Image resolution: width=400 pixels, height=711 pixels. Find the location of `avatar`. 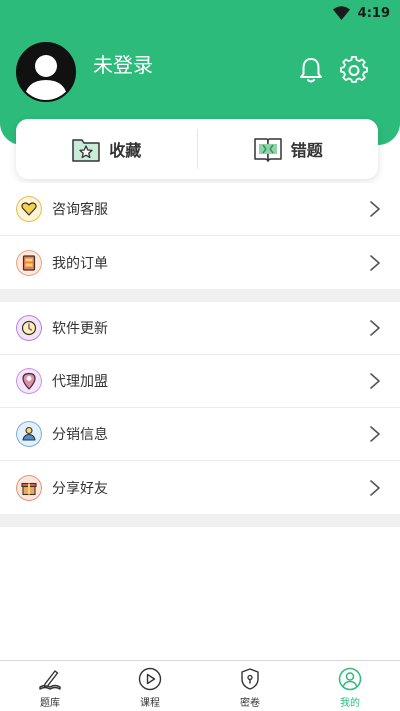

avatar is located at coordinates (46, 72).